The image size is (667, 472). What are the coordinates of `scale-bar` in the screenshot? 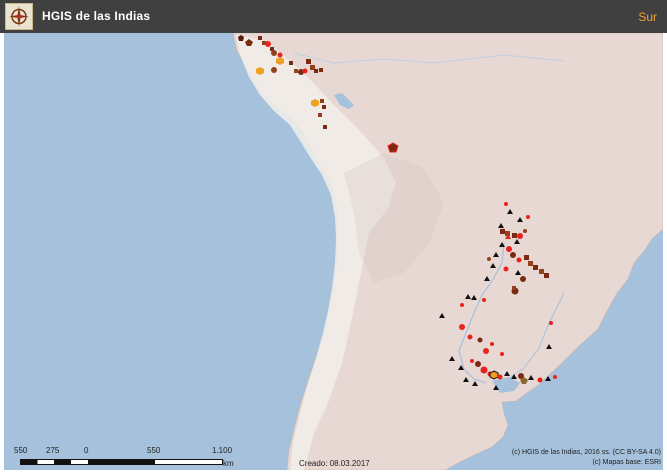 It's located at (121, 462).